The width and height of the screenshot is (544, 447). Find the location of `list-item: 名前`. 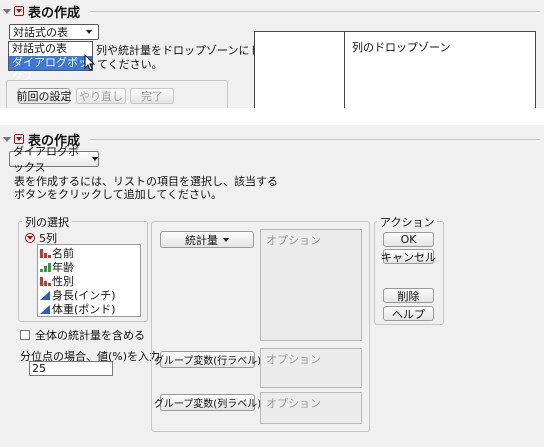

list-item: 名前 is located at coordinates (89, 253).